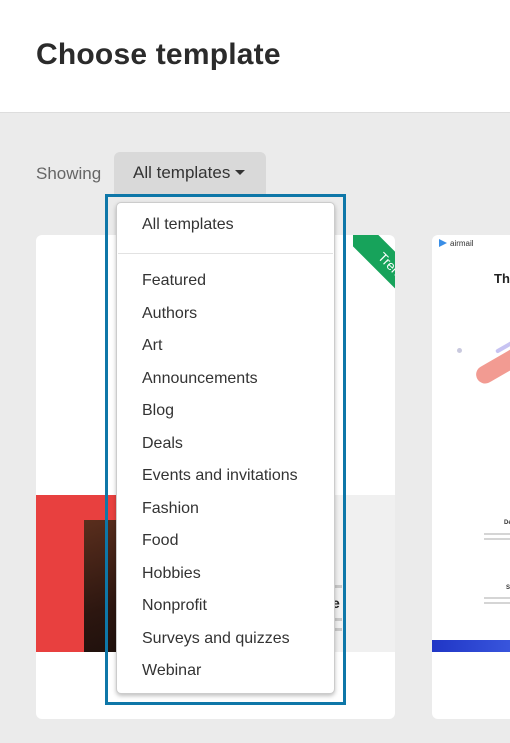 Image resolution: width=510 pixels, height=743 pixels. What do you see at coordinates (158, 54) in the screenshot?
I see `page-title: Choose template` at bounding box center [158, 54].